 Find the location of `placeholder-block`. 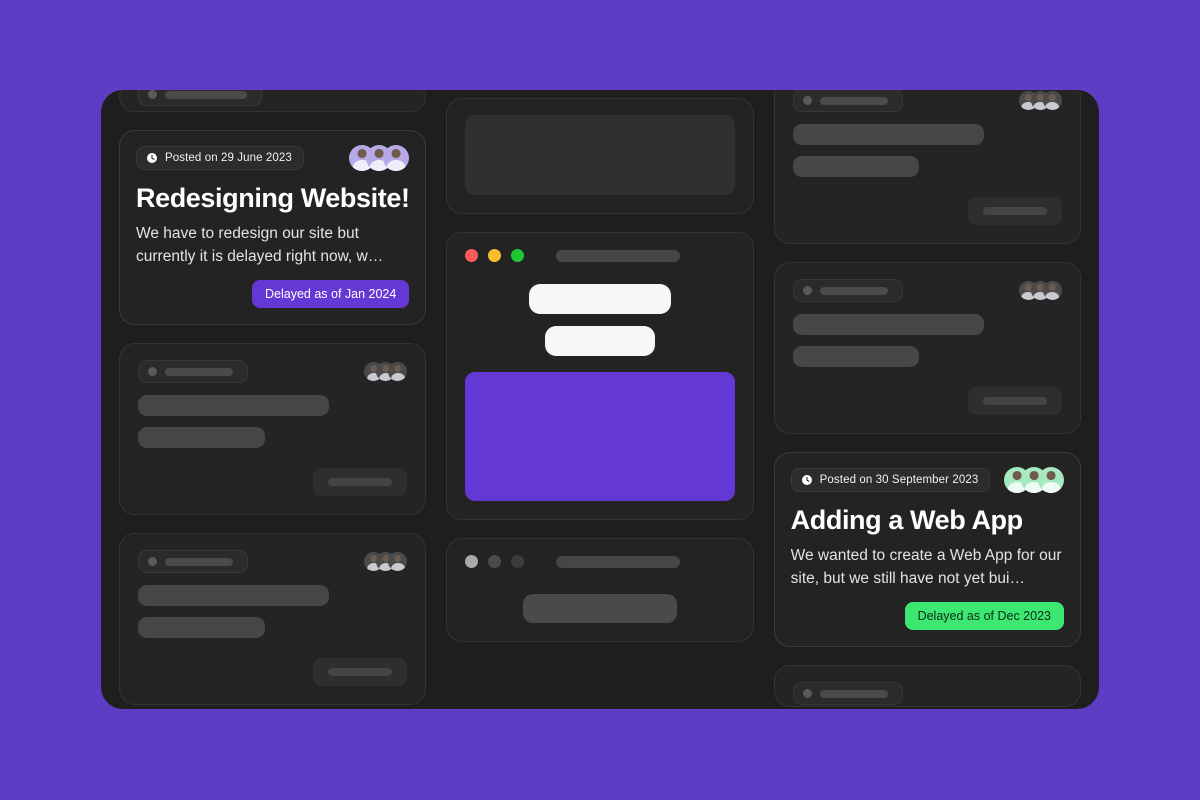

placeholder-block is located at coordinates (600, 155).